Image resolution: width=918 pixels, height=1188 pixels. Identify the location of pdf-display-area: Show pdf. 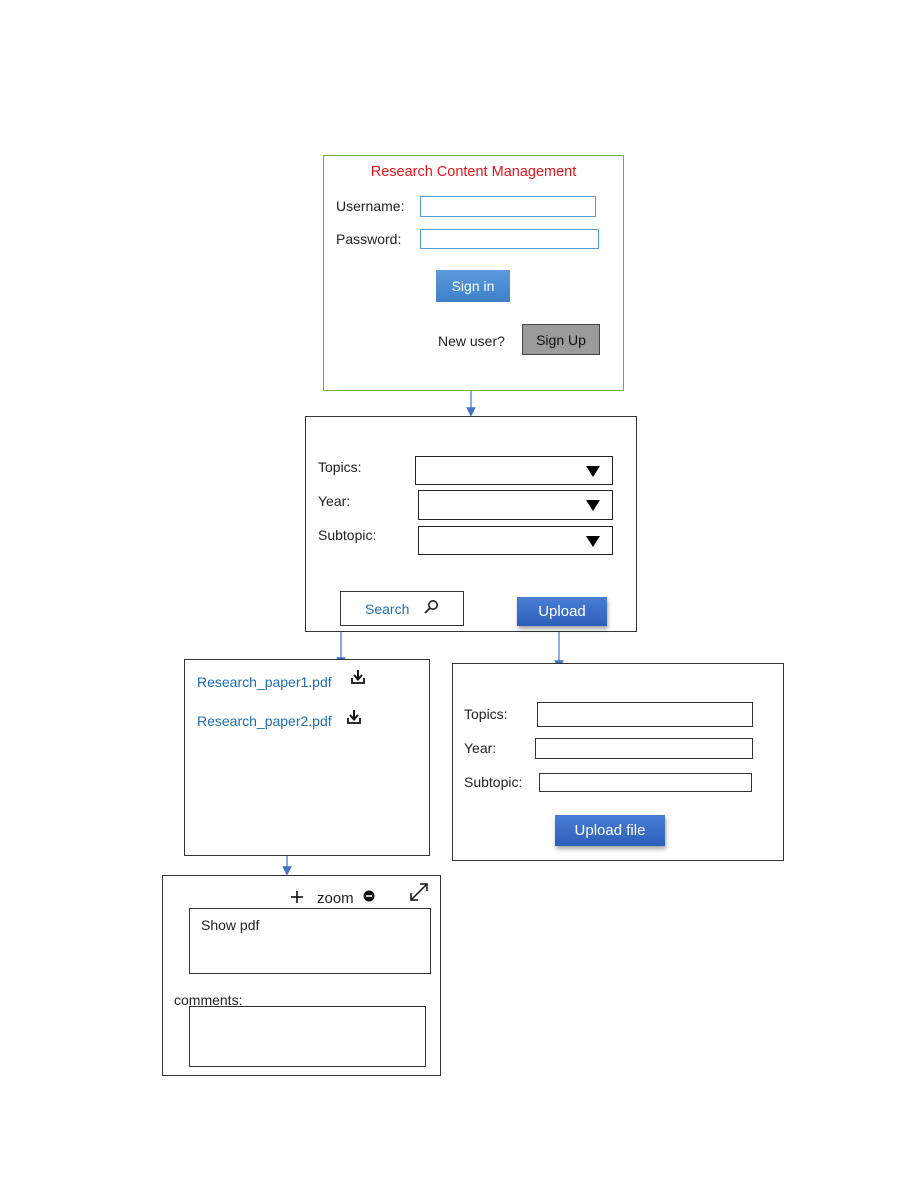
(310, 941).